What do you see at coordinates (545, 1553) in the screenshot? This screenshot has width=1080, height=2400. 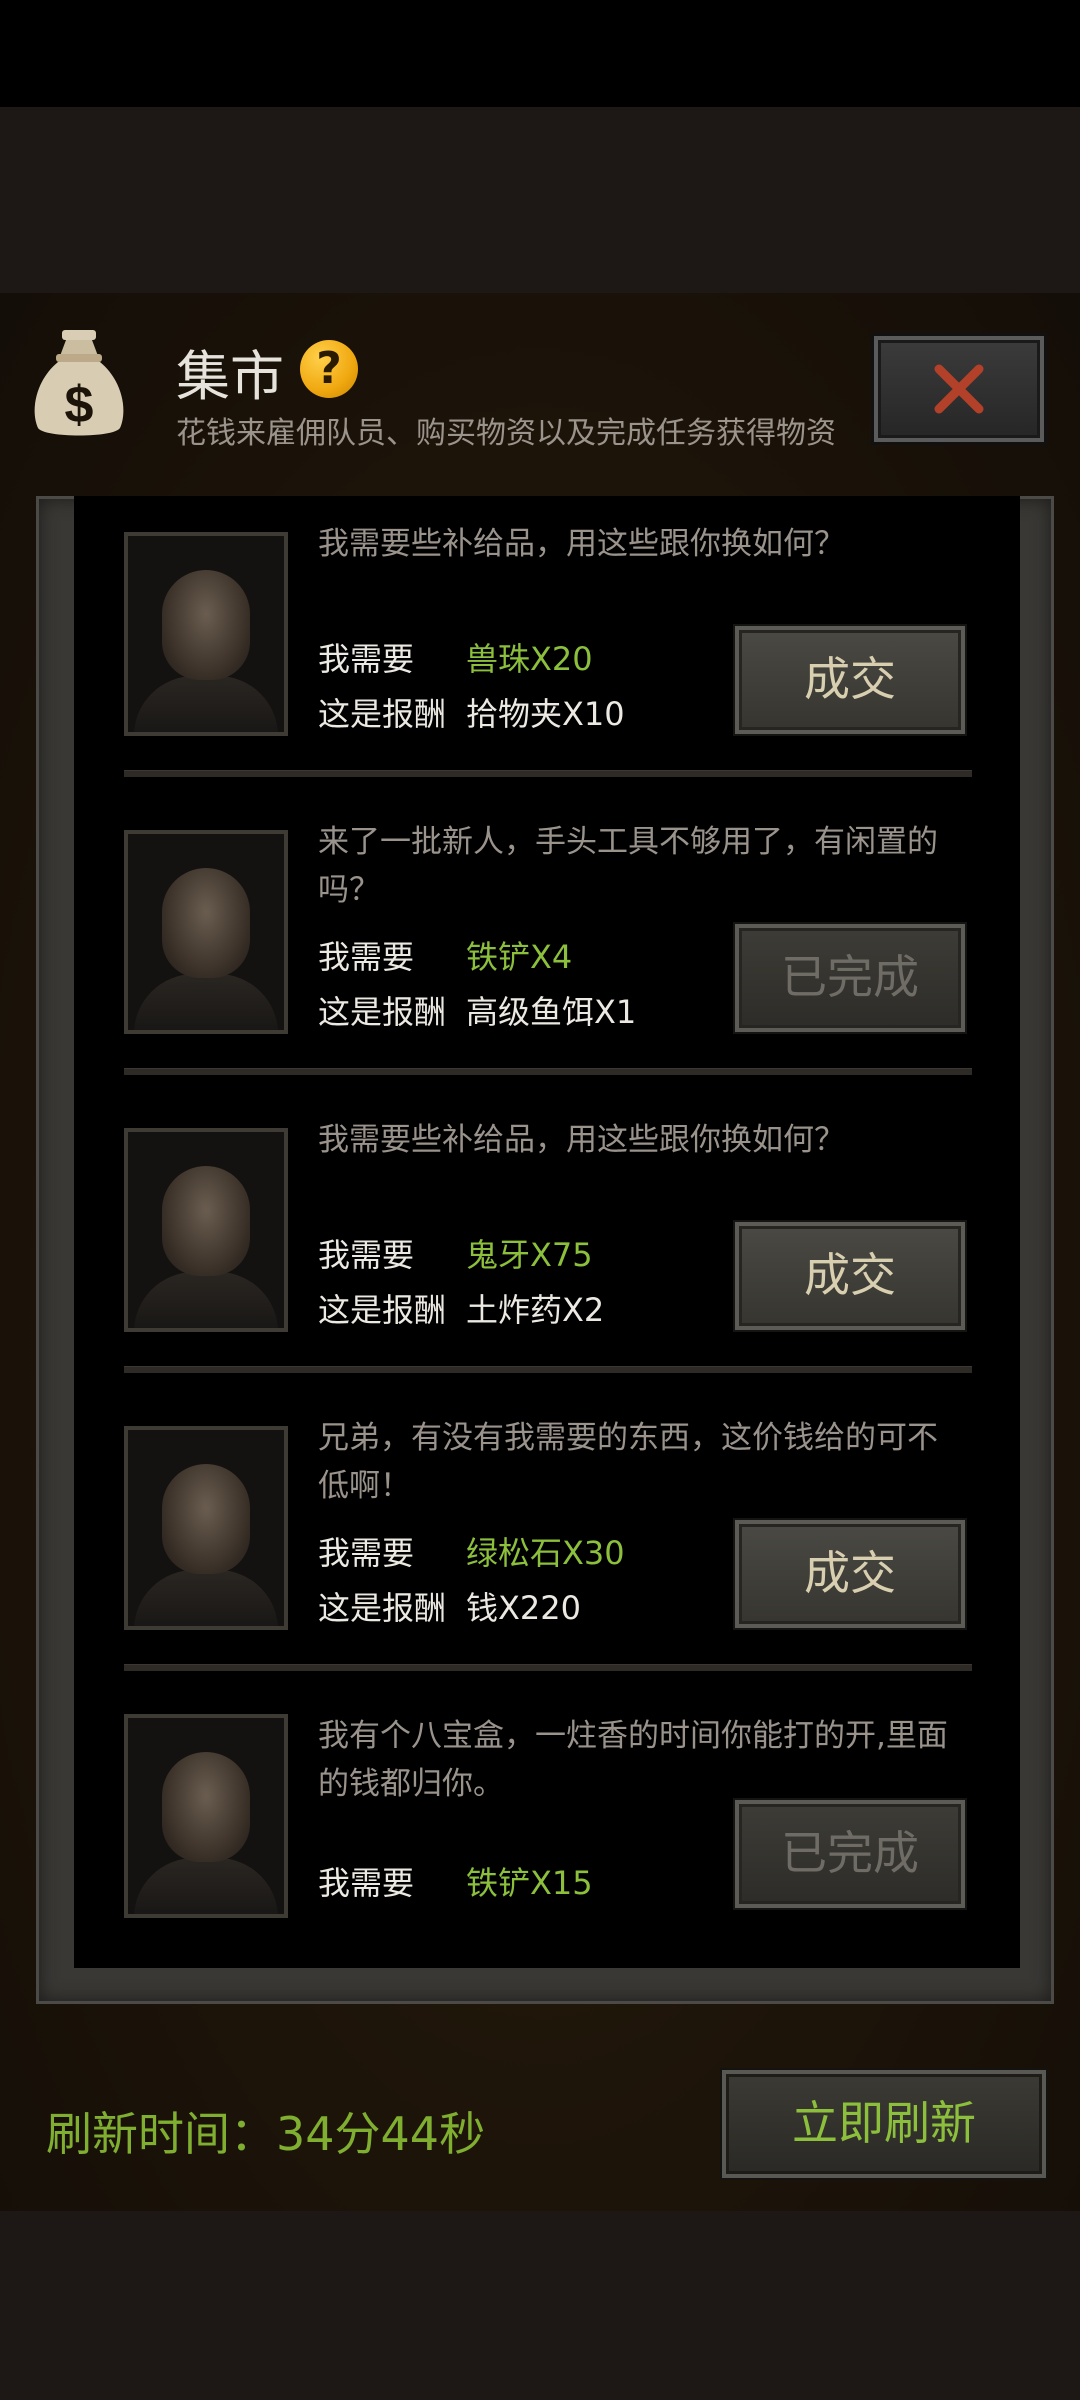 I see `need-value: 绿松石X30` at bounding box center [545, 1553].